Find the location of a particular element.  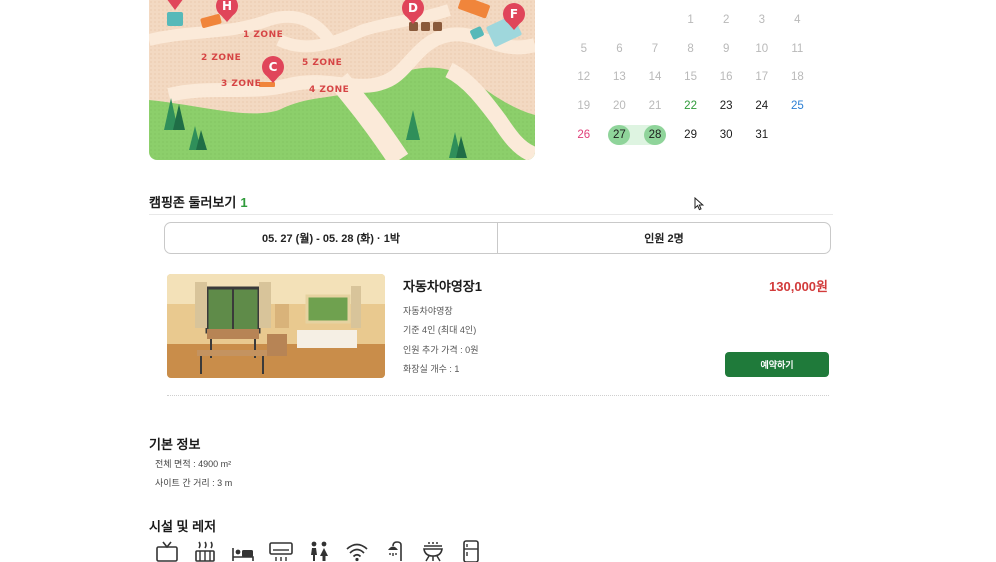

zone-label-4: 4 ZONE is located at coordinates (329, 90).